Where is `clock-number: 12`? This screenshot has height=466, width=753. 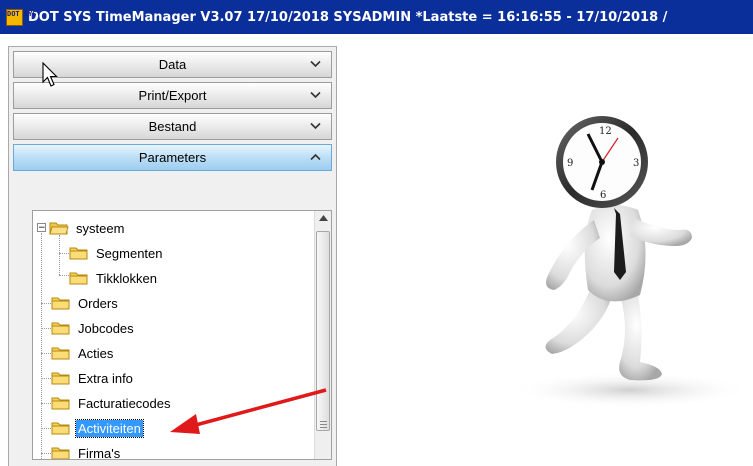
clock-number: 12 is located at coordinates (605, 131).